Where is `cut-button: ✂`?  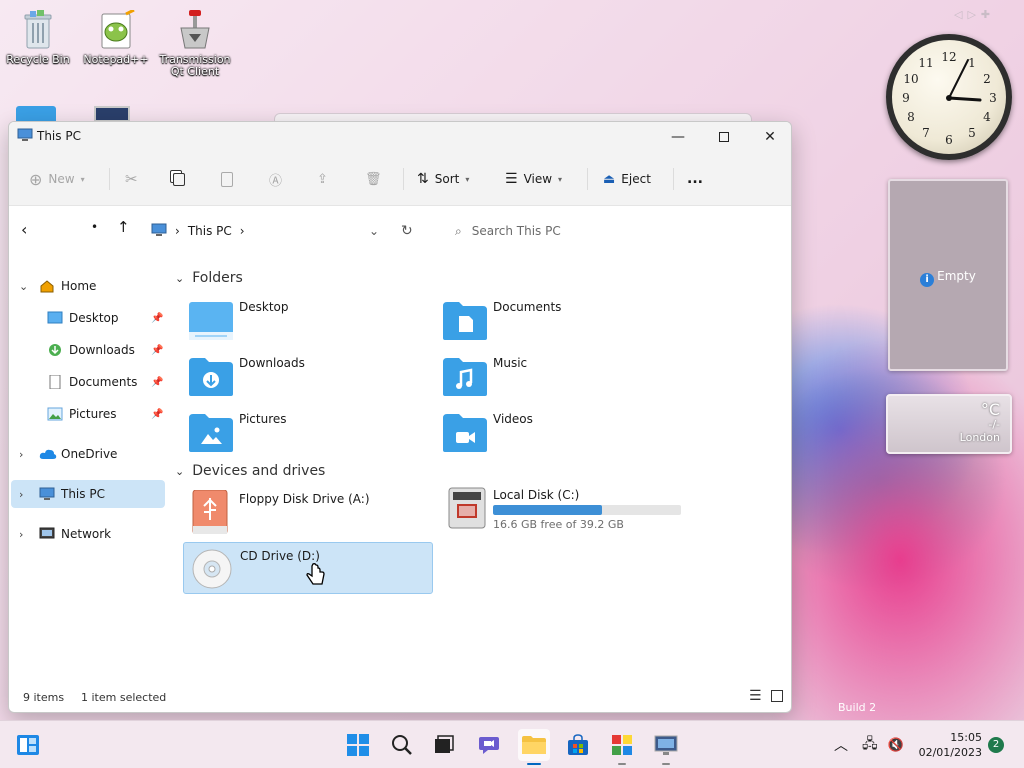 cut-button: ✂ is located at coordinates (131, 179).